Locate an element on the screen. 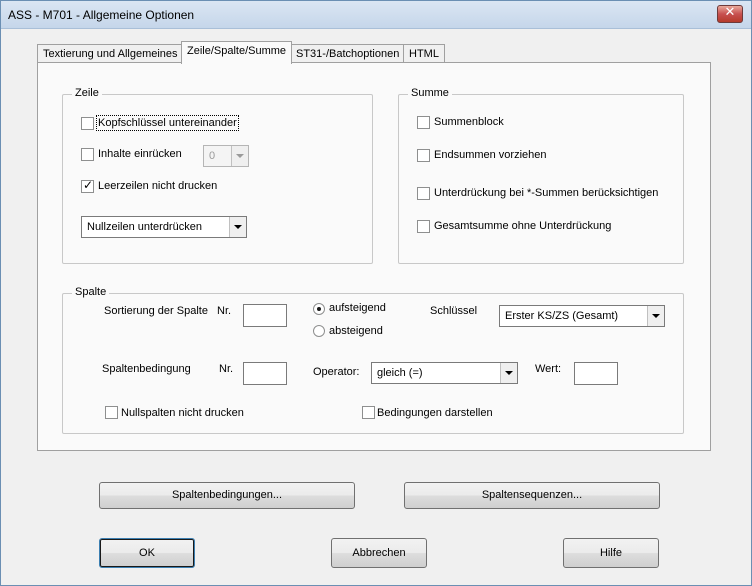  checkmark-icon: ✓ is located at coordinates (88, 185).